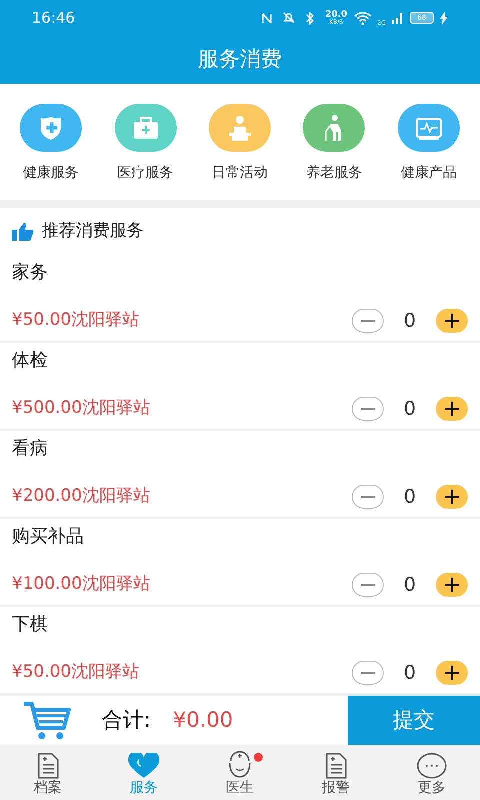  What do you see at coordinates (336, 772) in the screenshot?
I see `nav-tab: 报警` at bounding box center [336, 772].